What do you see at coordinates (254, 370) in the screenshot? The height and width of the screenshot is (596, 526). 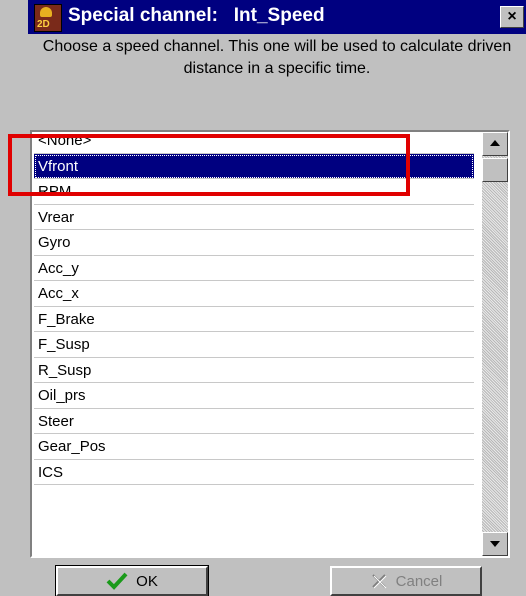 I see `list-item: R_Susp` at bounding box center [254, 370].